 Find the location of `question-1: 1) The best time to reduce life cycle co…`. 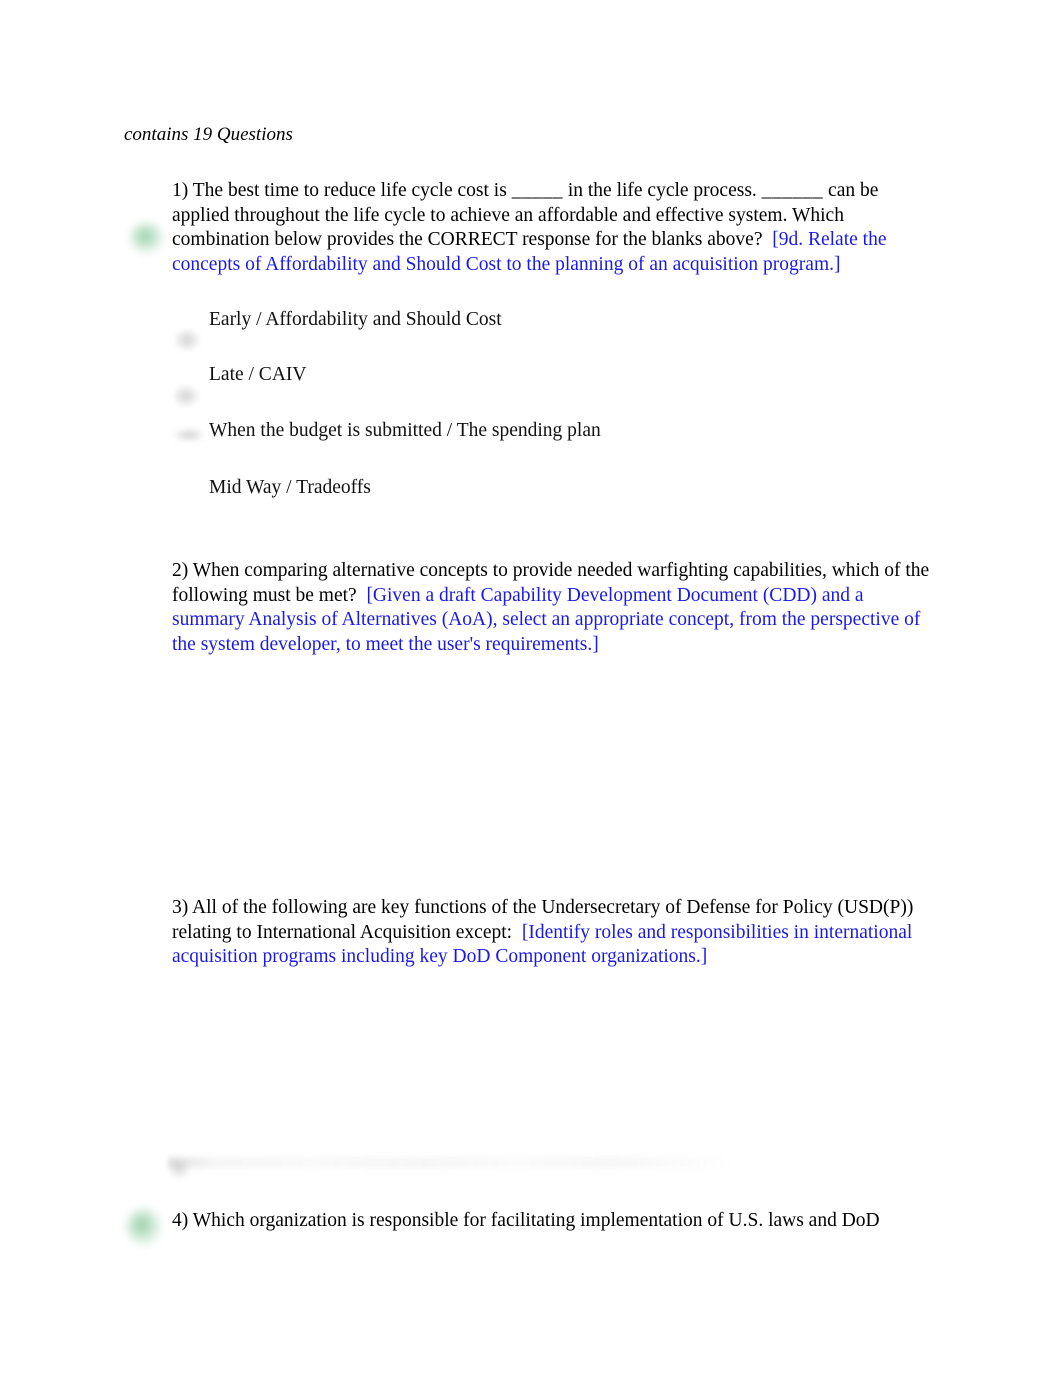

question-1: 1) The best time to reduce life cycle co… is located at coordinates (552, 228).